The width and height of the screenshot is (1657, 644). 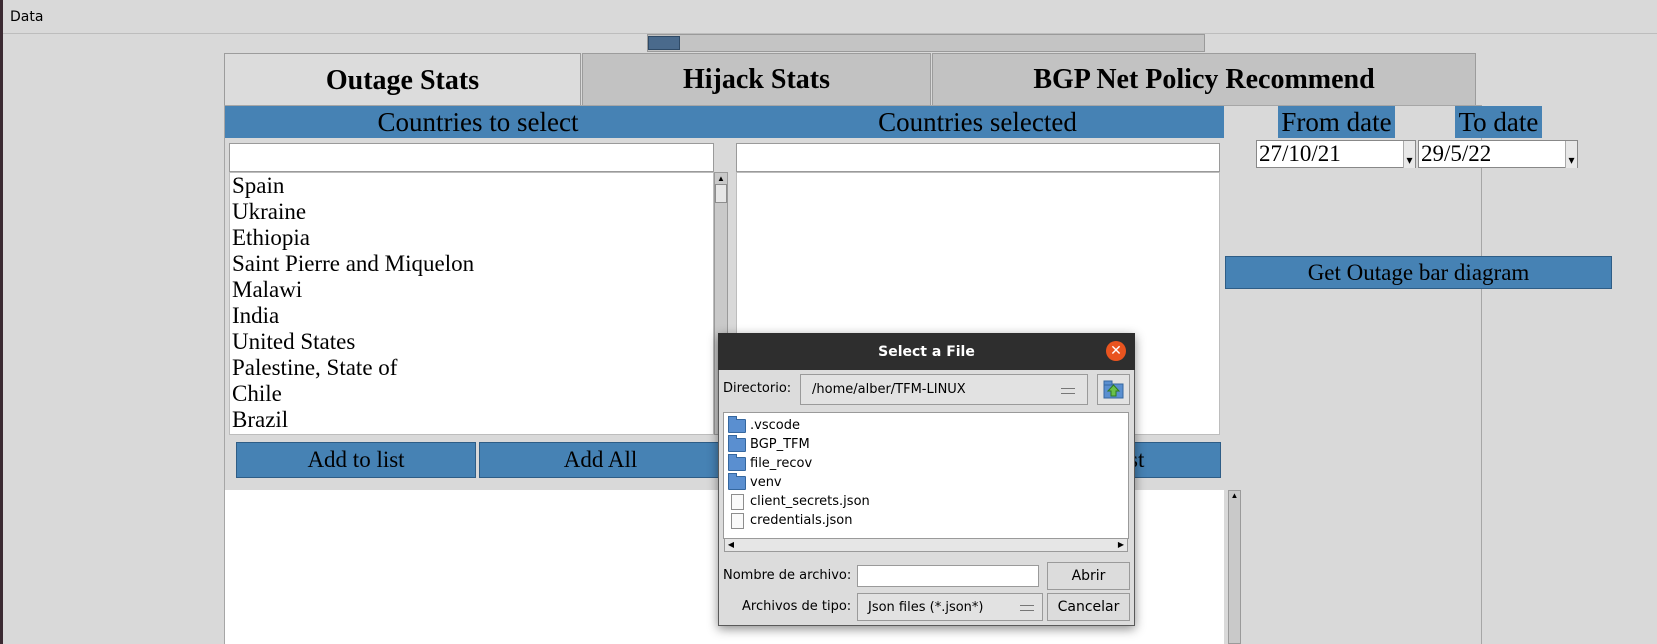 I want to click on window-border, so click(x=1, y=322).